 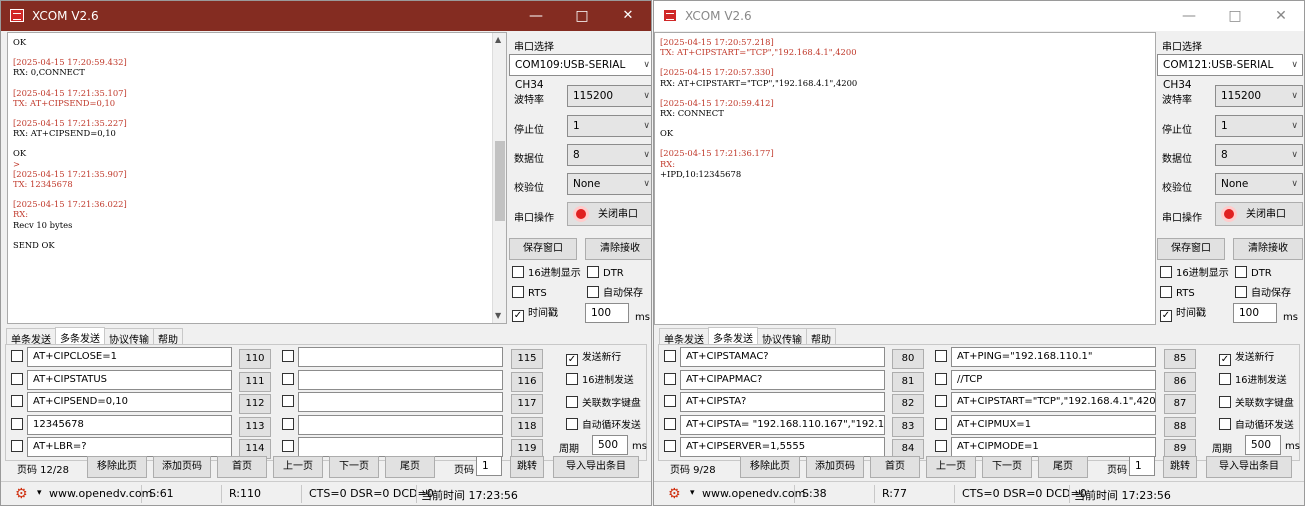 What do you see at coordinates (908, 404) in the screenshot?
I see `send-button: 82` at bounding box center [908, 404].